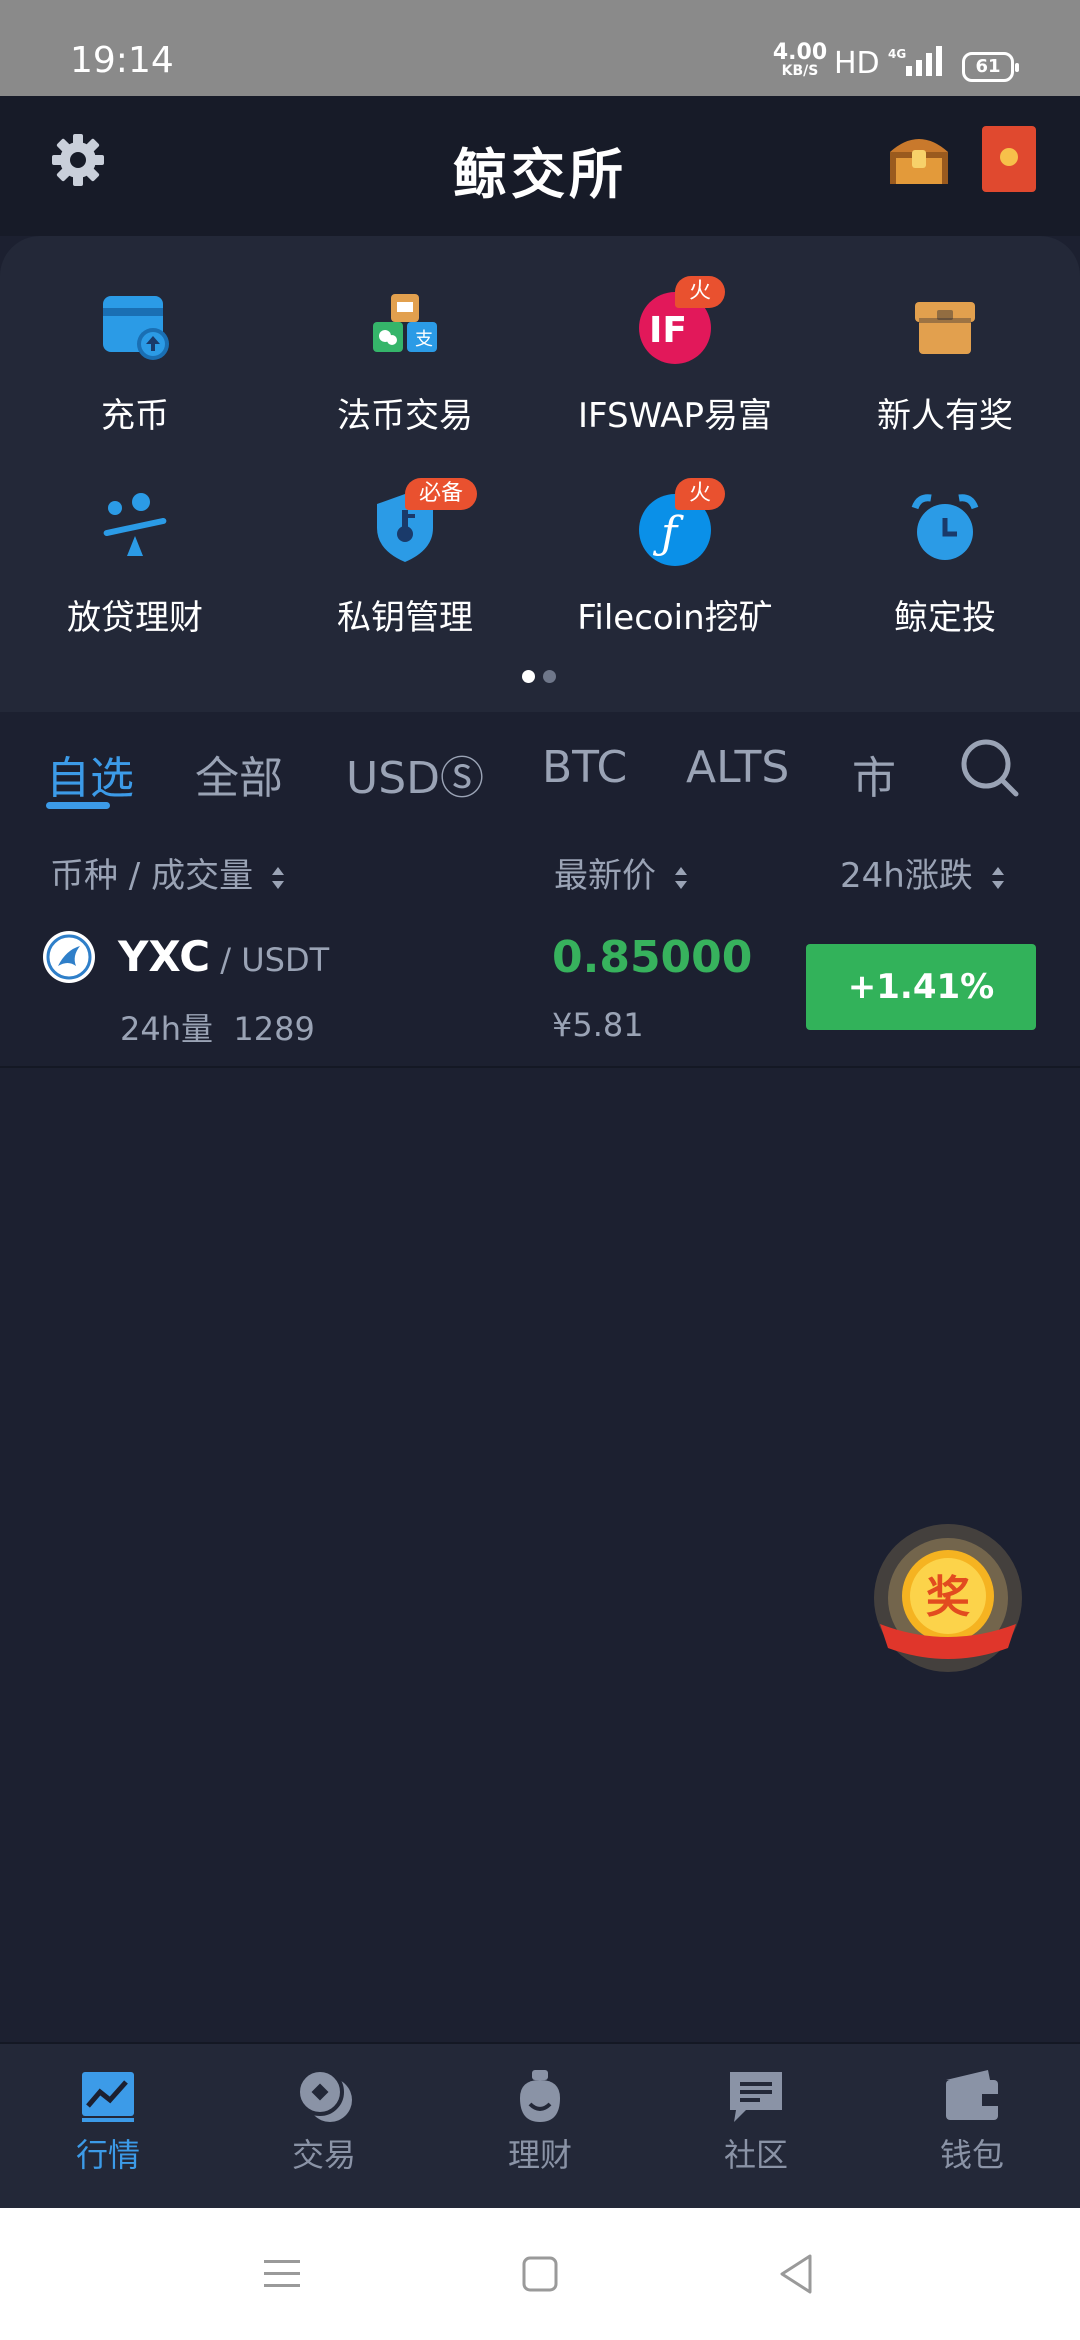 The image size is (1080, 2340). What do you see at coordinates (164, 956) in the screenshot?
I see `coin-symbol-text: YXC` at bounding box center [164, 956].